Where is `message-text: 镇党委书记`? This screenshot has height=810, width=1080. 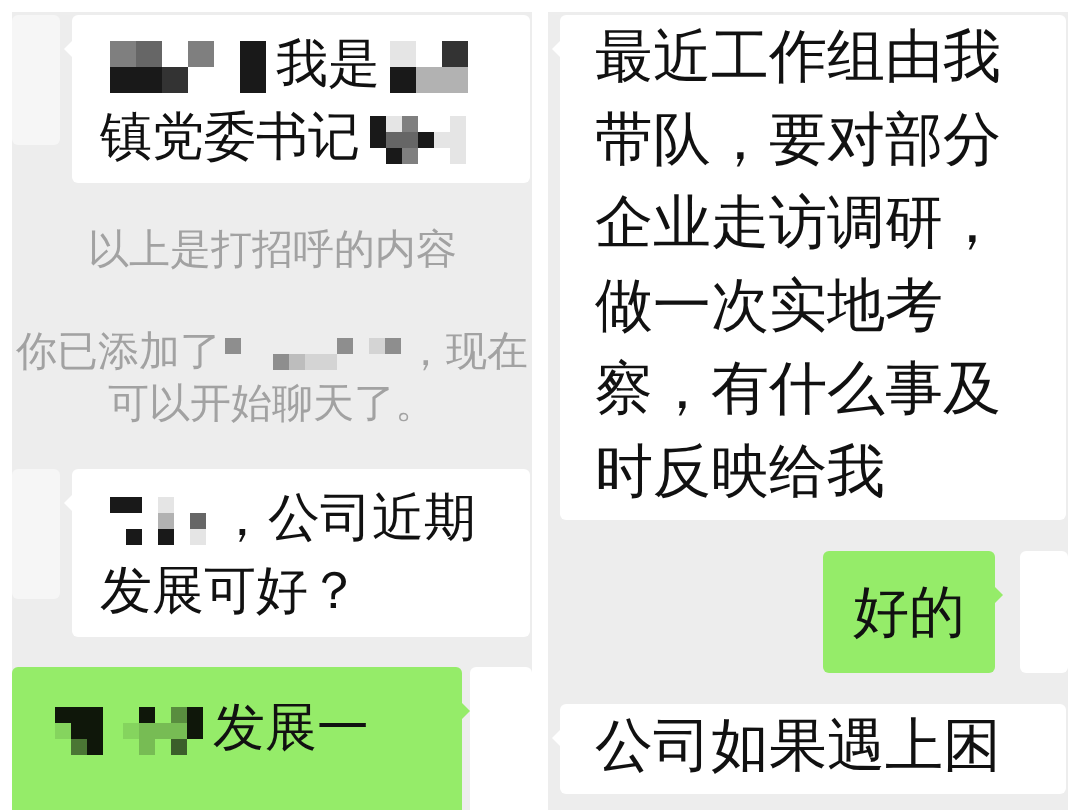 message-text: 镇党委书记 is located at coordinates (230, 136).